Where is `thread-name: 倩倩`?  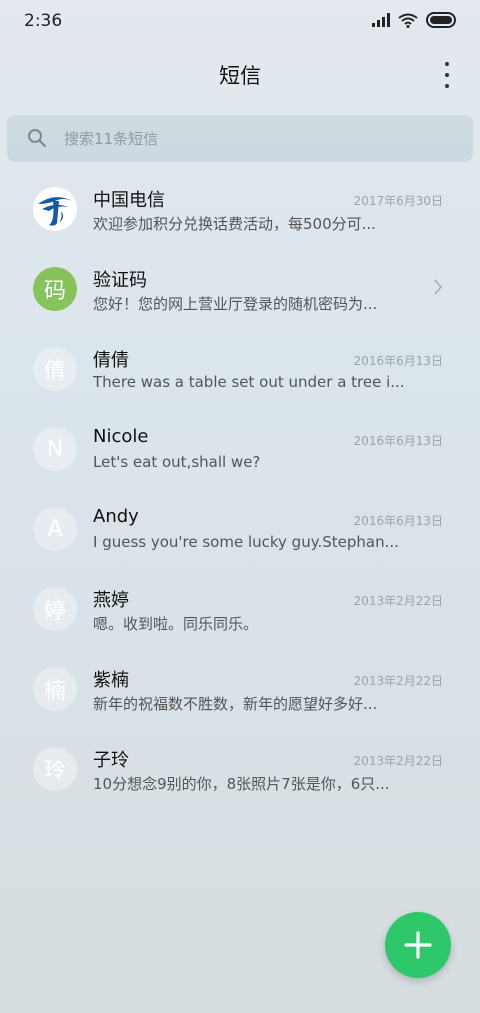 thread-name: 倩倩 is located at coordinates (111, 360).